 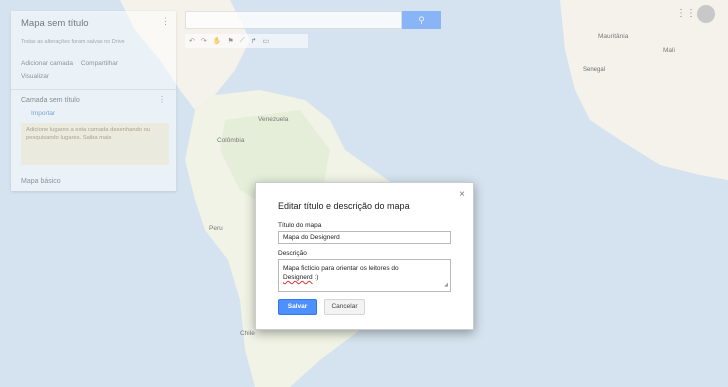 I want to click on description-tail: :), so click(x=315, y=277).